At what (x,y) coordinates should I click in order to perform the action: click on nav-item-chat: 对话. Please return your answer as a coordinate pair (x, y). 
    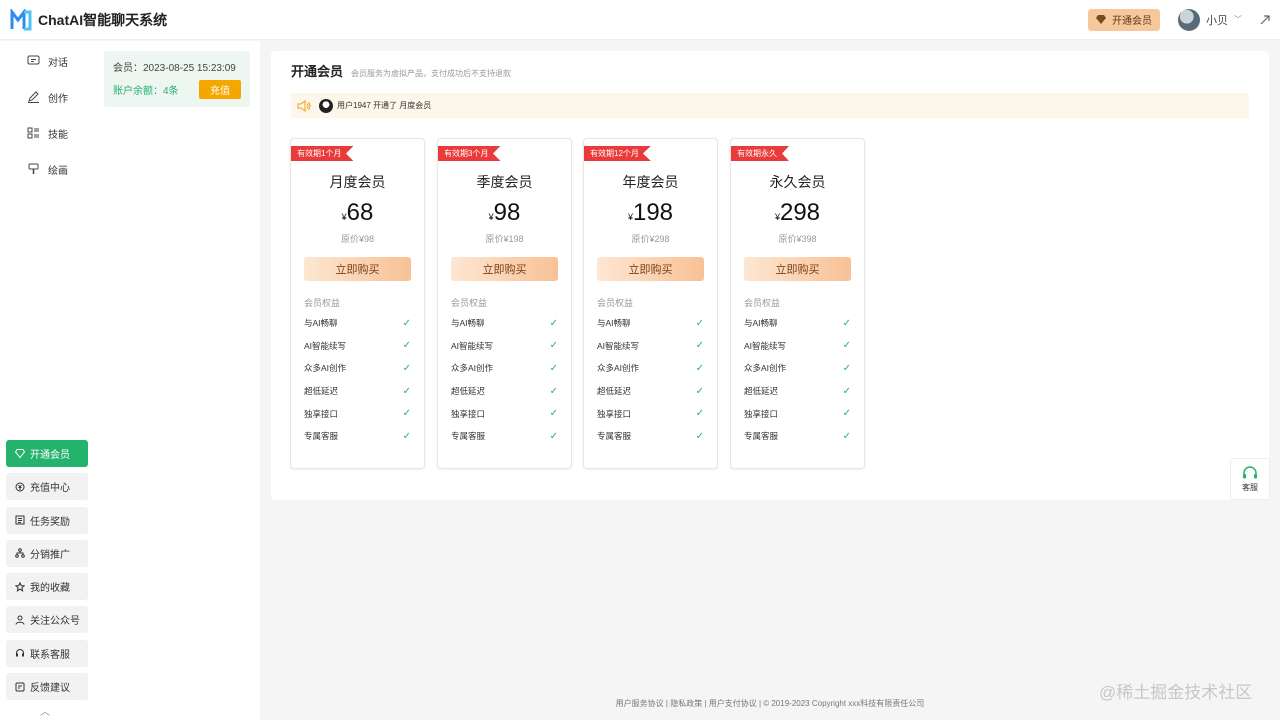
    Looking at the image, I should click on (47, 61).